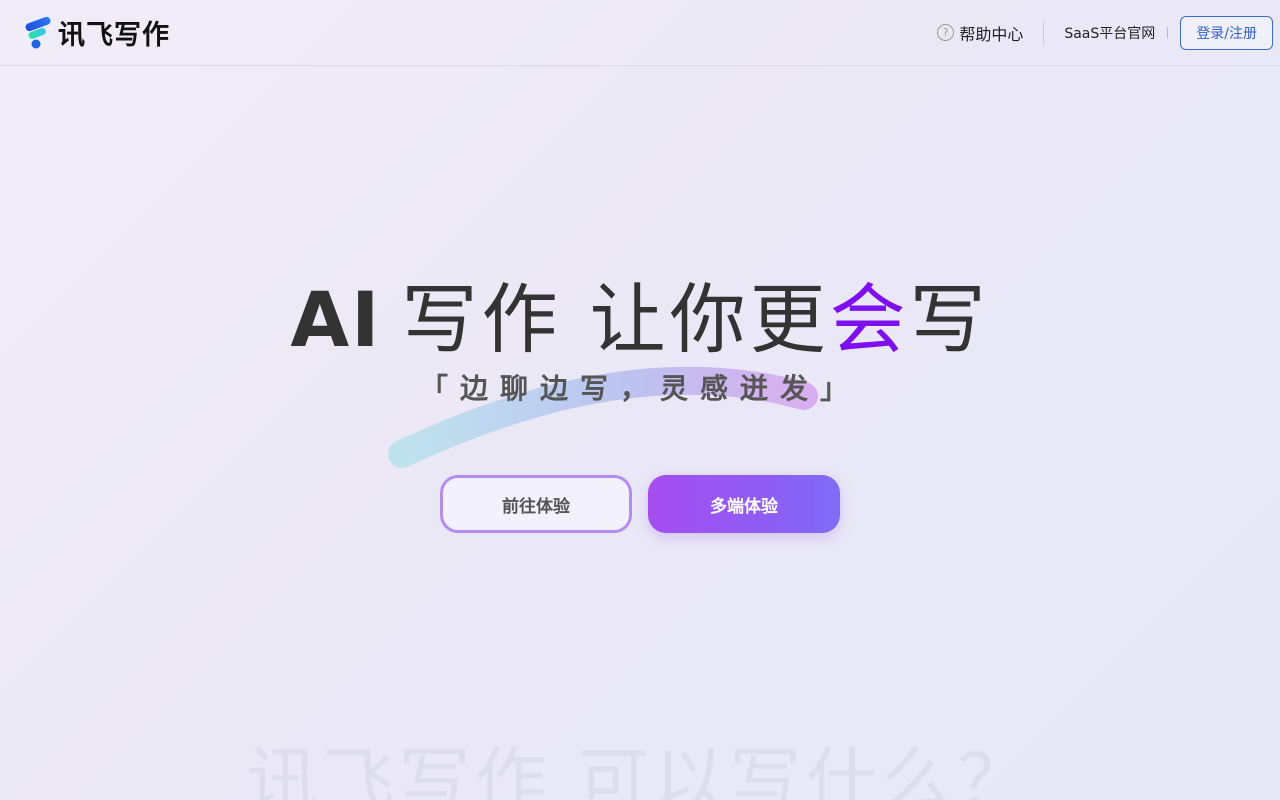 This screenshot has height=800, width=1280. I want to click on hero-title-end: 写, so click(949, 319).